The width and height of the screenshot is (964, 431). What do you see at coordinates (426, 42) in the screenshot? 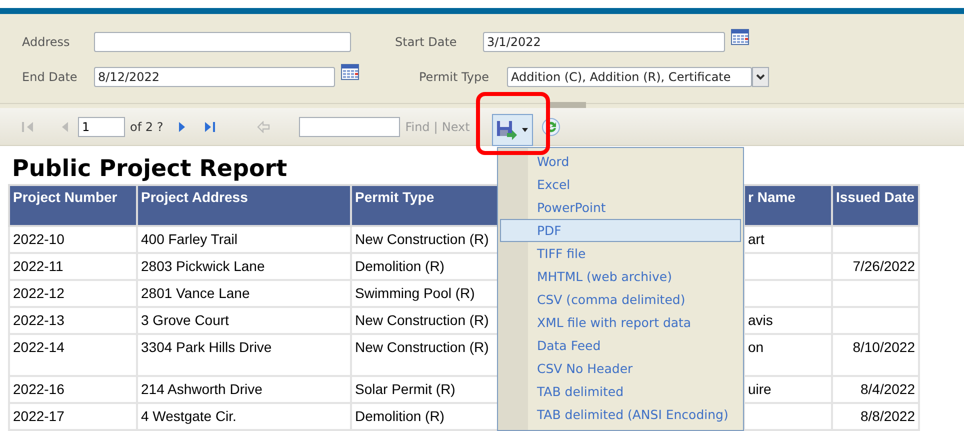
I see `field-label: Start Date` at bounding box center [426, 42].